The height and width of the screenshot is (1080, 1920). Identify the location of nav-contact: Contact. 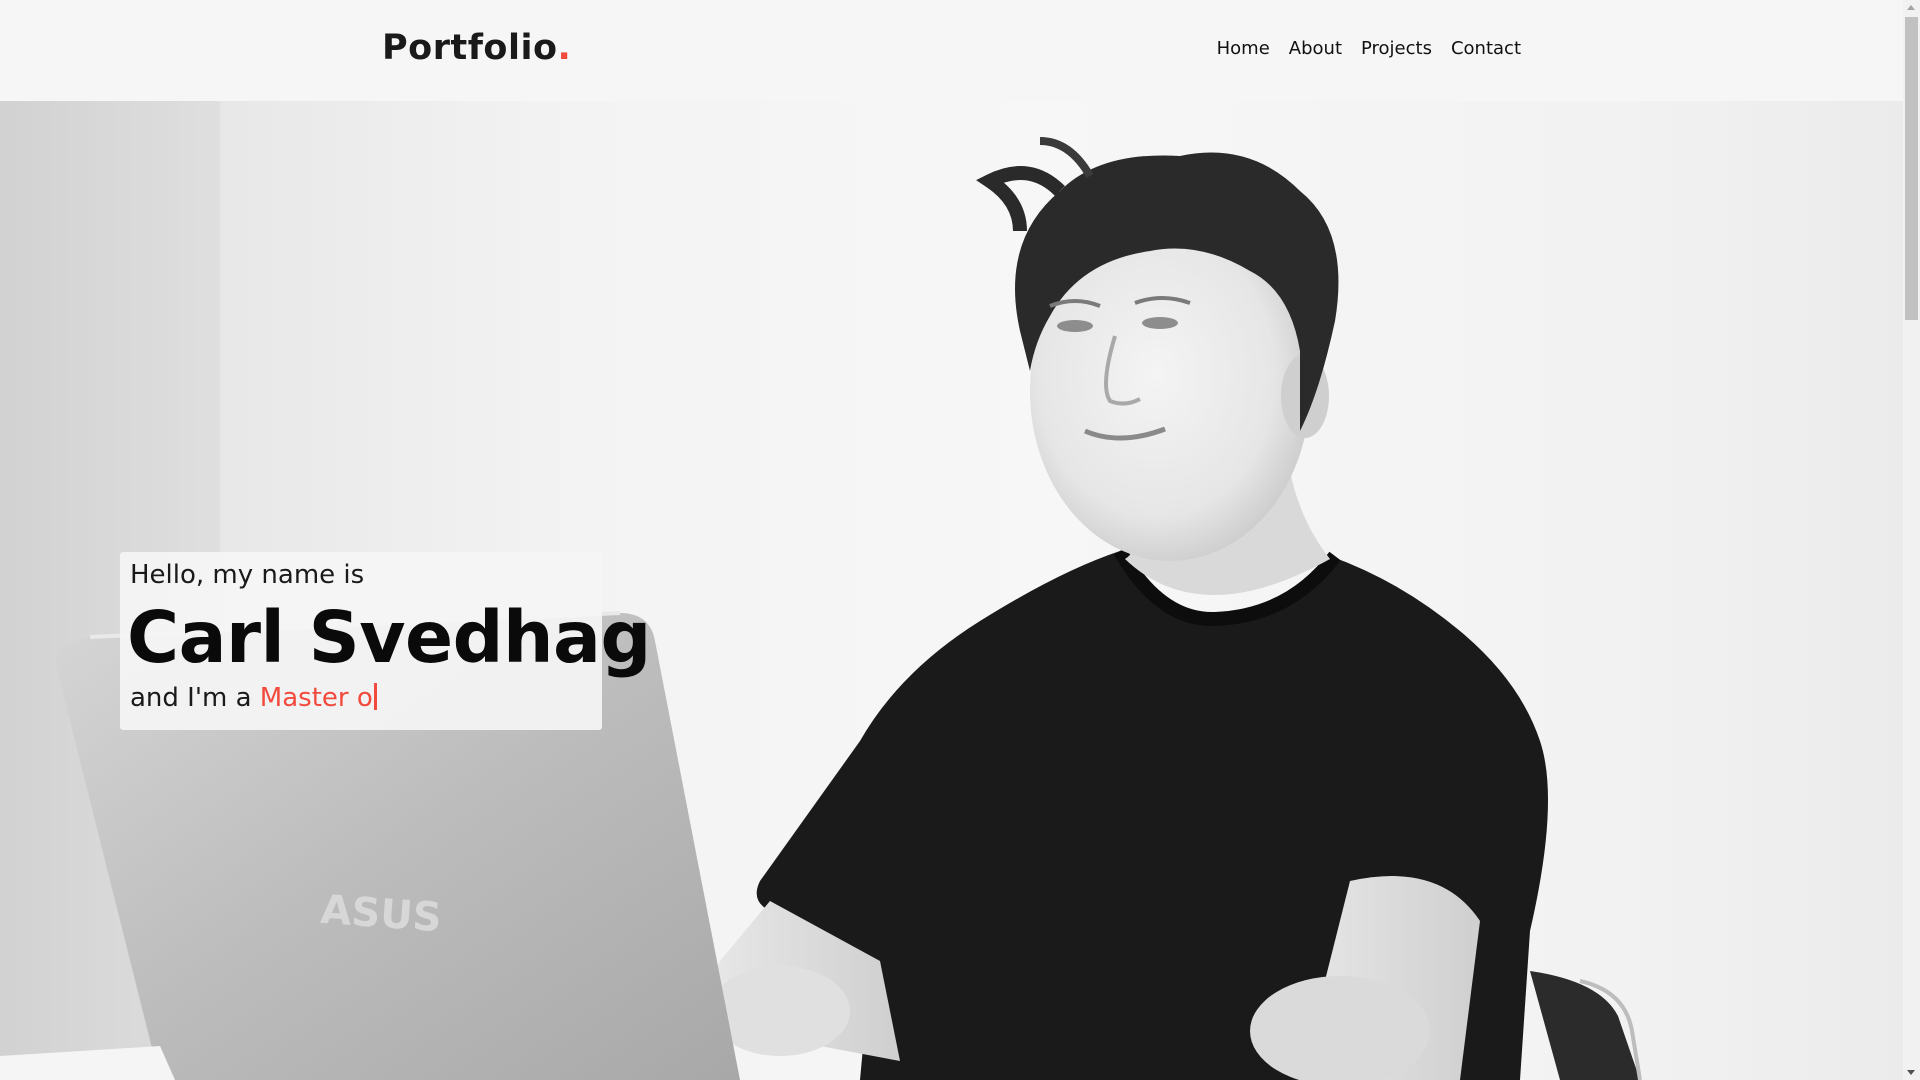
(1486, 48).